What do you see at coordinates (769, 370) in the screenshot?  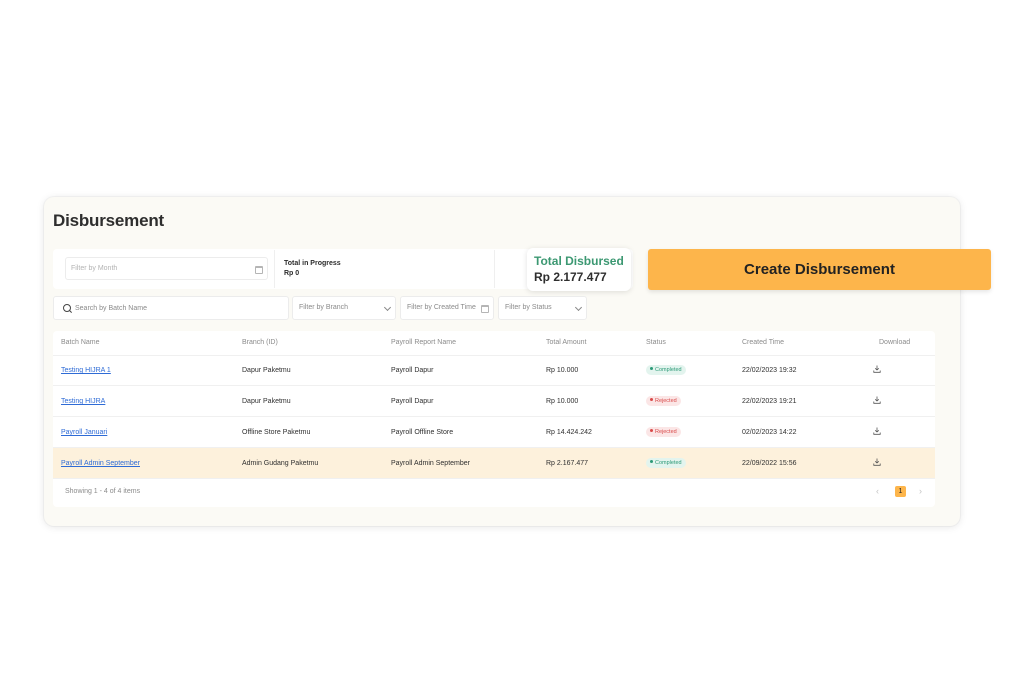 I see `created-time-cell: 22/02/2023 19:32` at bounding box center [769, 370].